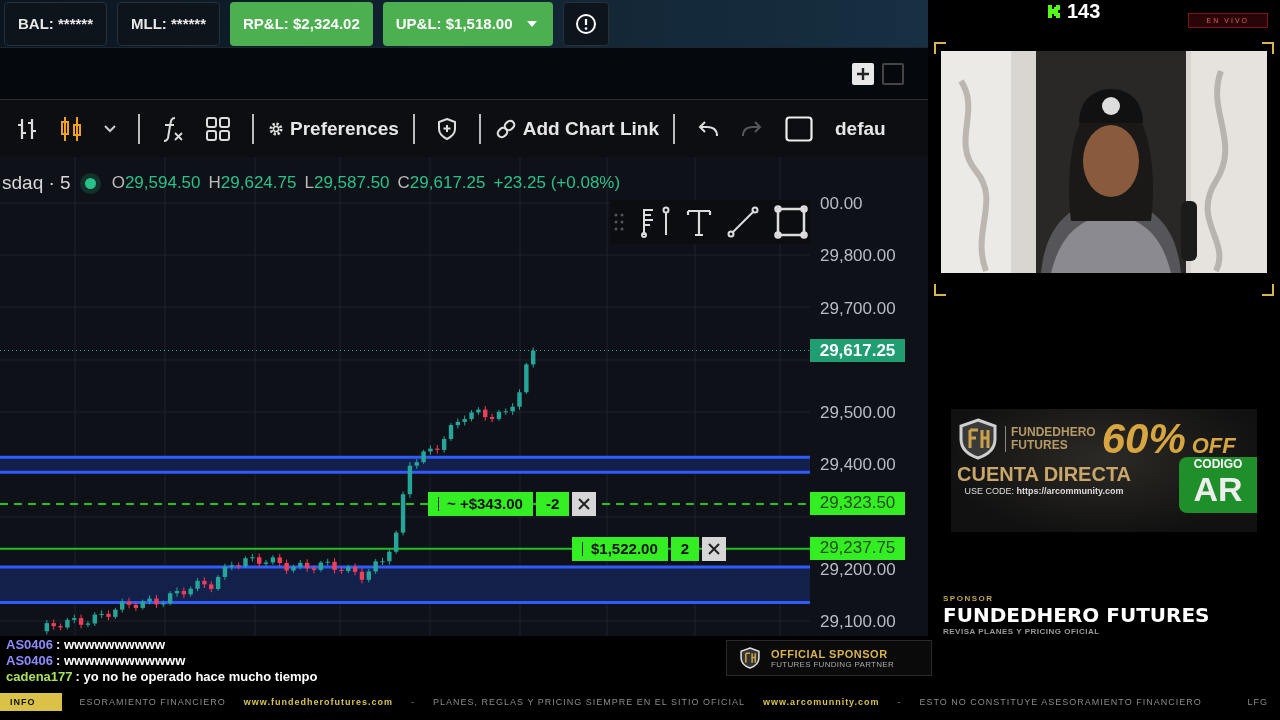 This screenshot has height=720, width=1280. What do you see at coordinates (446, 128) in the screenshot?
I see `shield-icon` at bounding box center [446, 128].